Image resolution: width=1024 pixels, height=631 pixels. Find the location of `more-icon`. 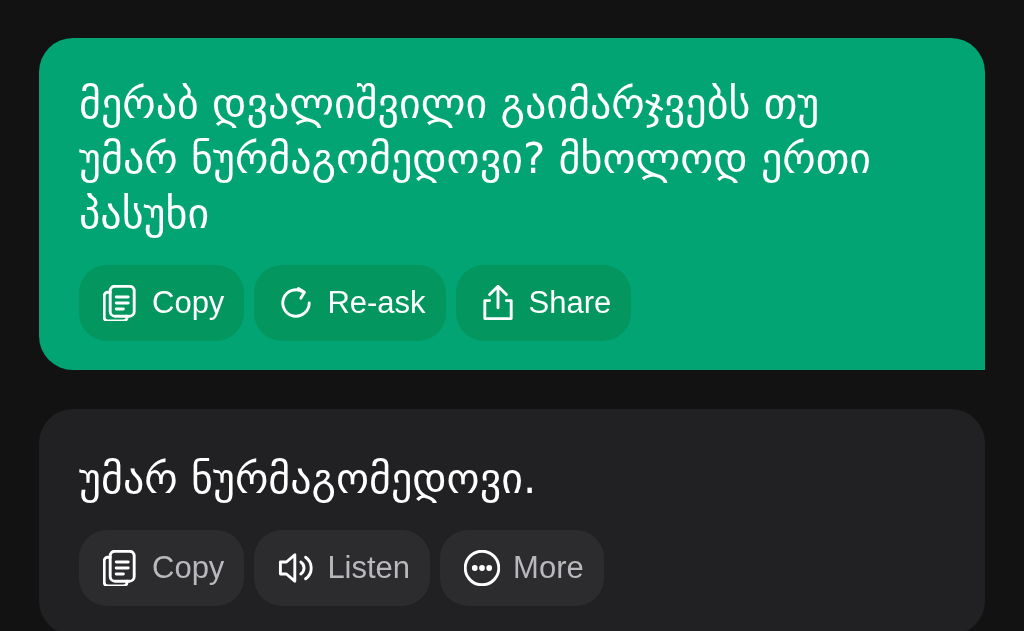

more-icon is located at coordinates (482, 568).